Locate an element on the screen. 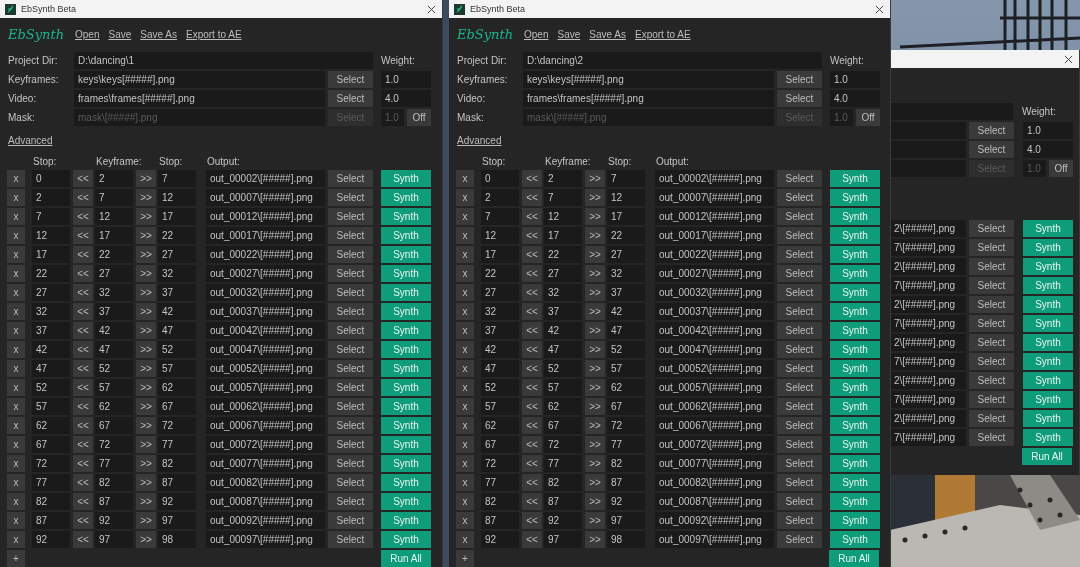  menu-link: Save As is located at coordinates (607, 34).